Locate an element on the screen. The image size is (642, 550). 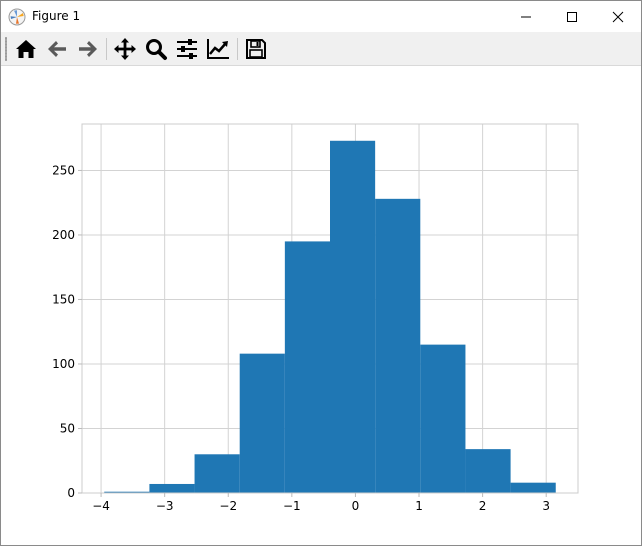
save-button is located at coordinates (256, 49).